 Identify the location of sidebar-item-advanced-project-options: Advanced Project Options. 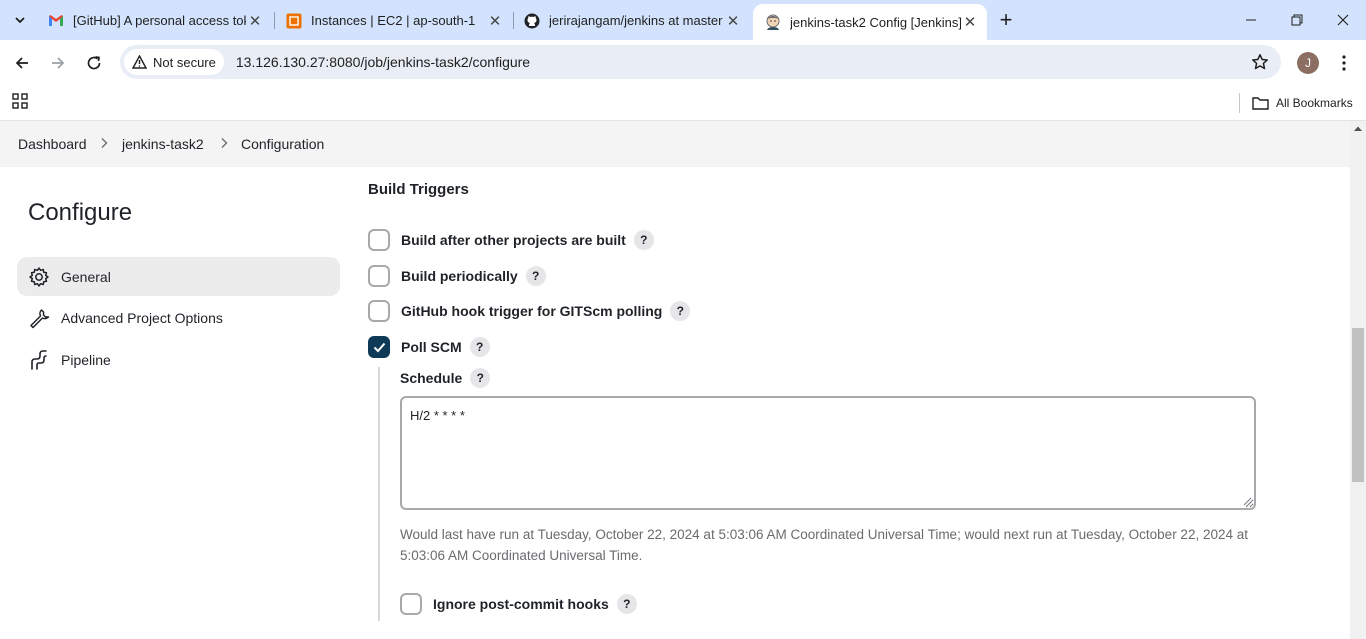
(178, 317).